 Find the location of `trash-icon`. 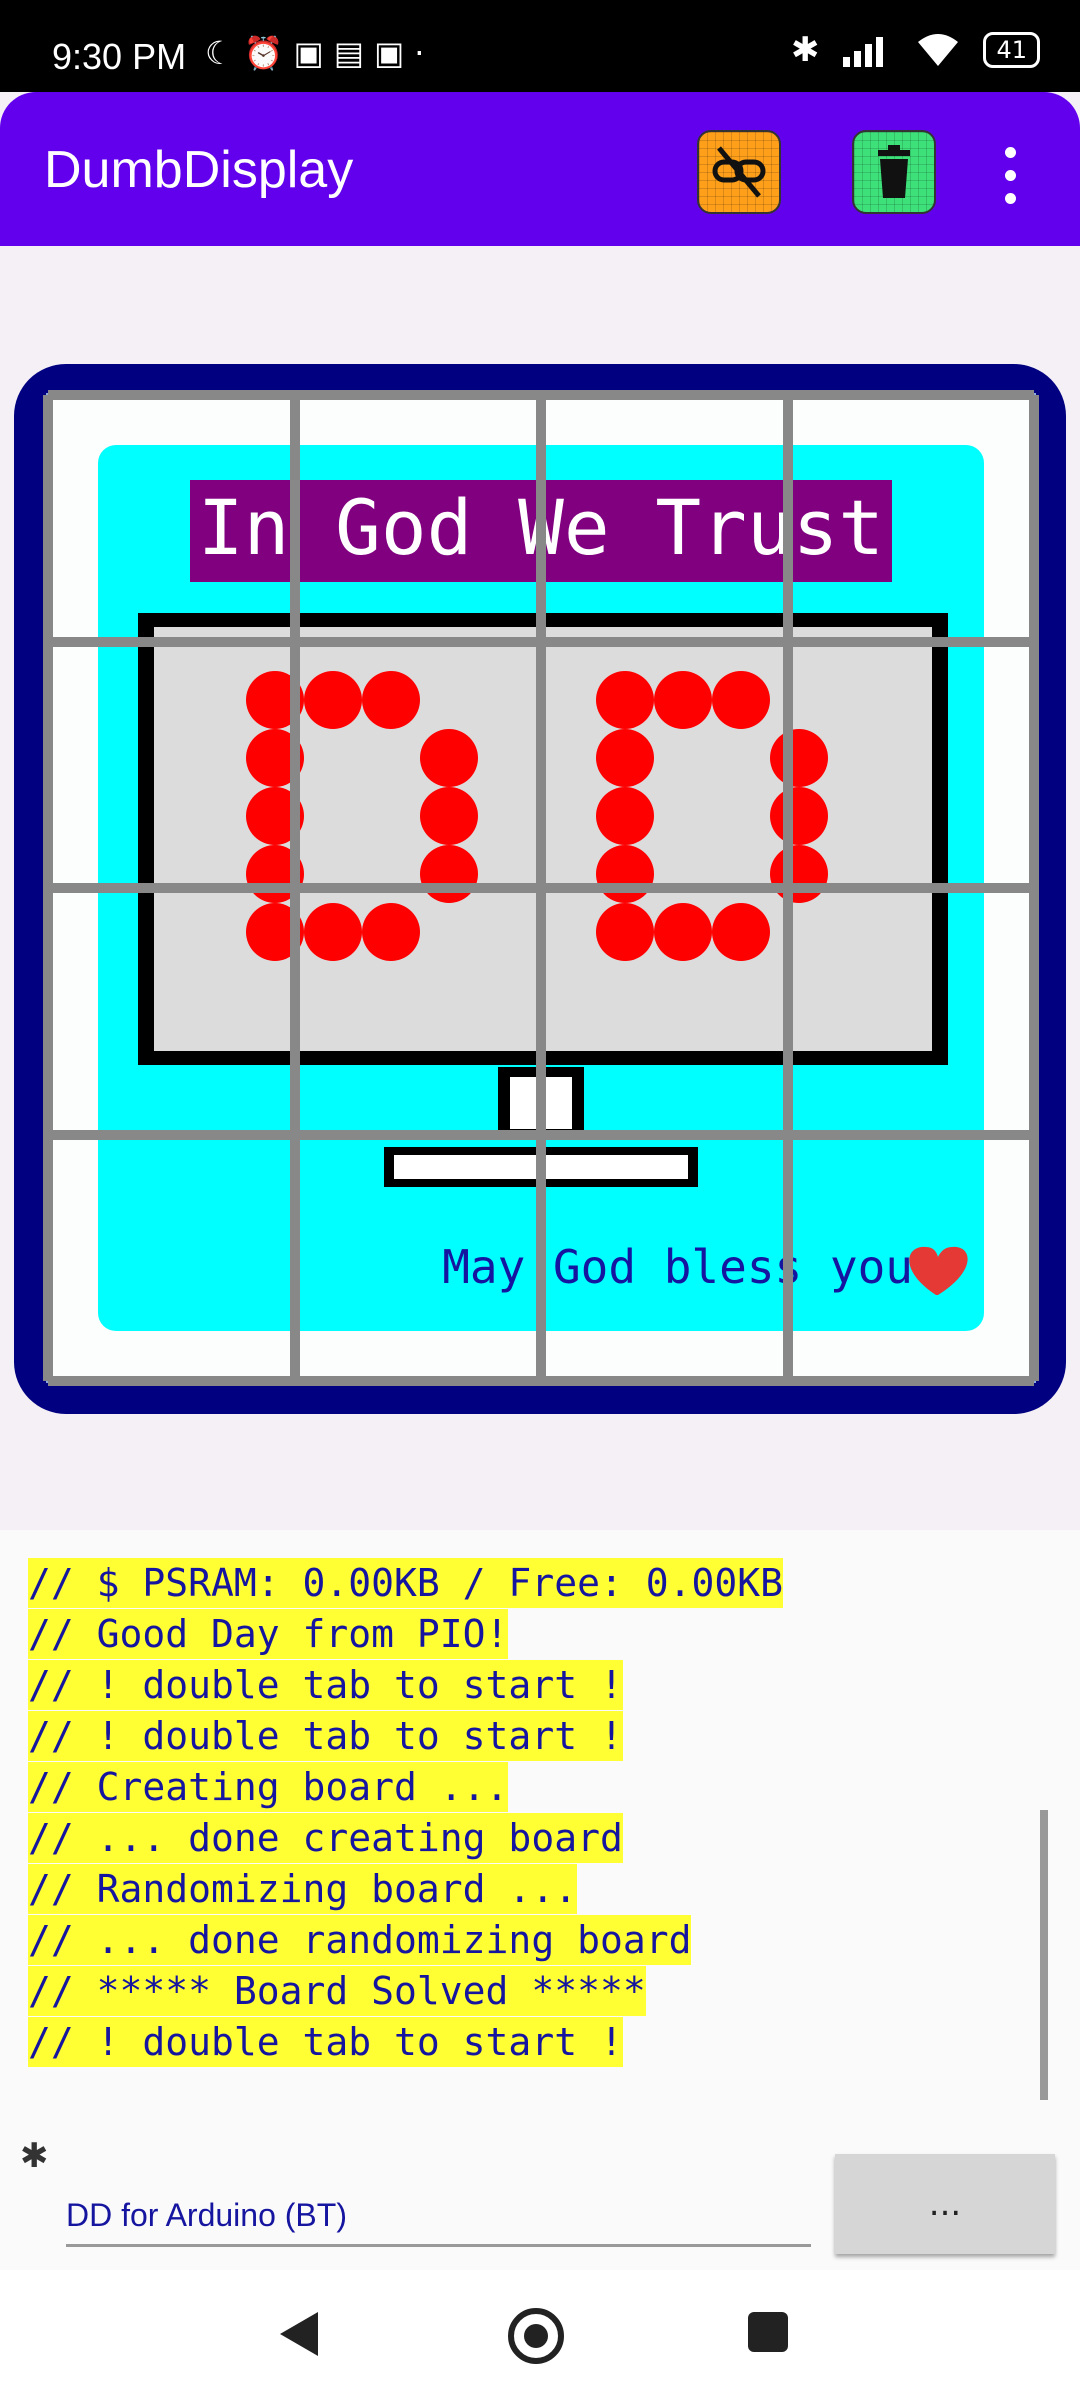

trash-icon is located at coordinates (894, 171).